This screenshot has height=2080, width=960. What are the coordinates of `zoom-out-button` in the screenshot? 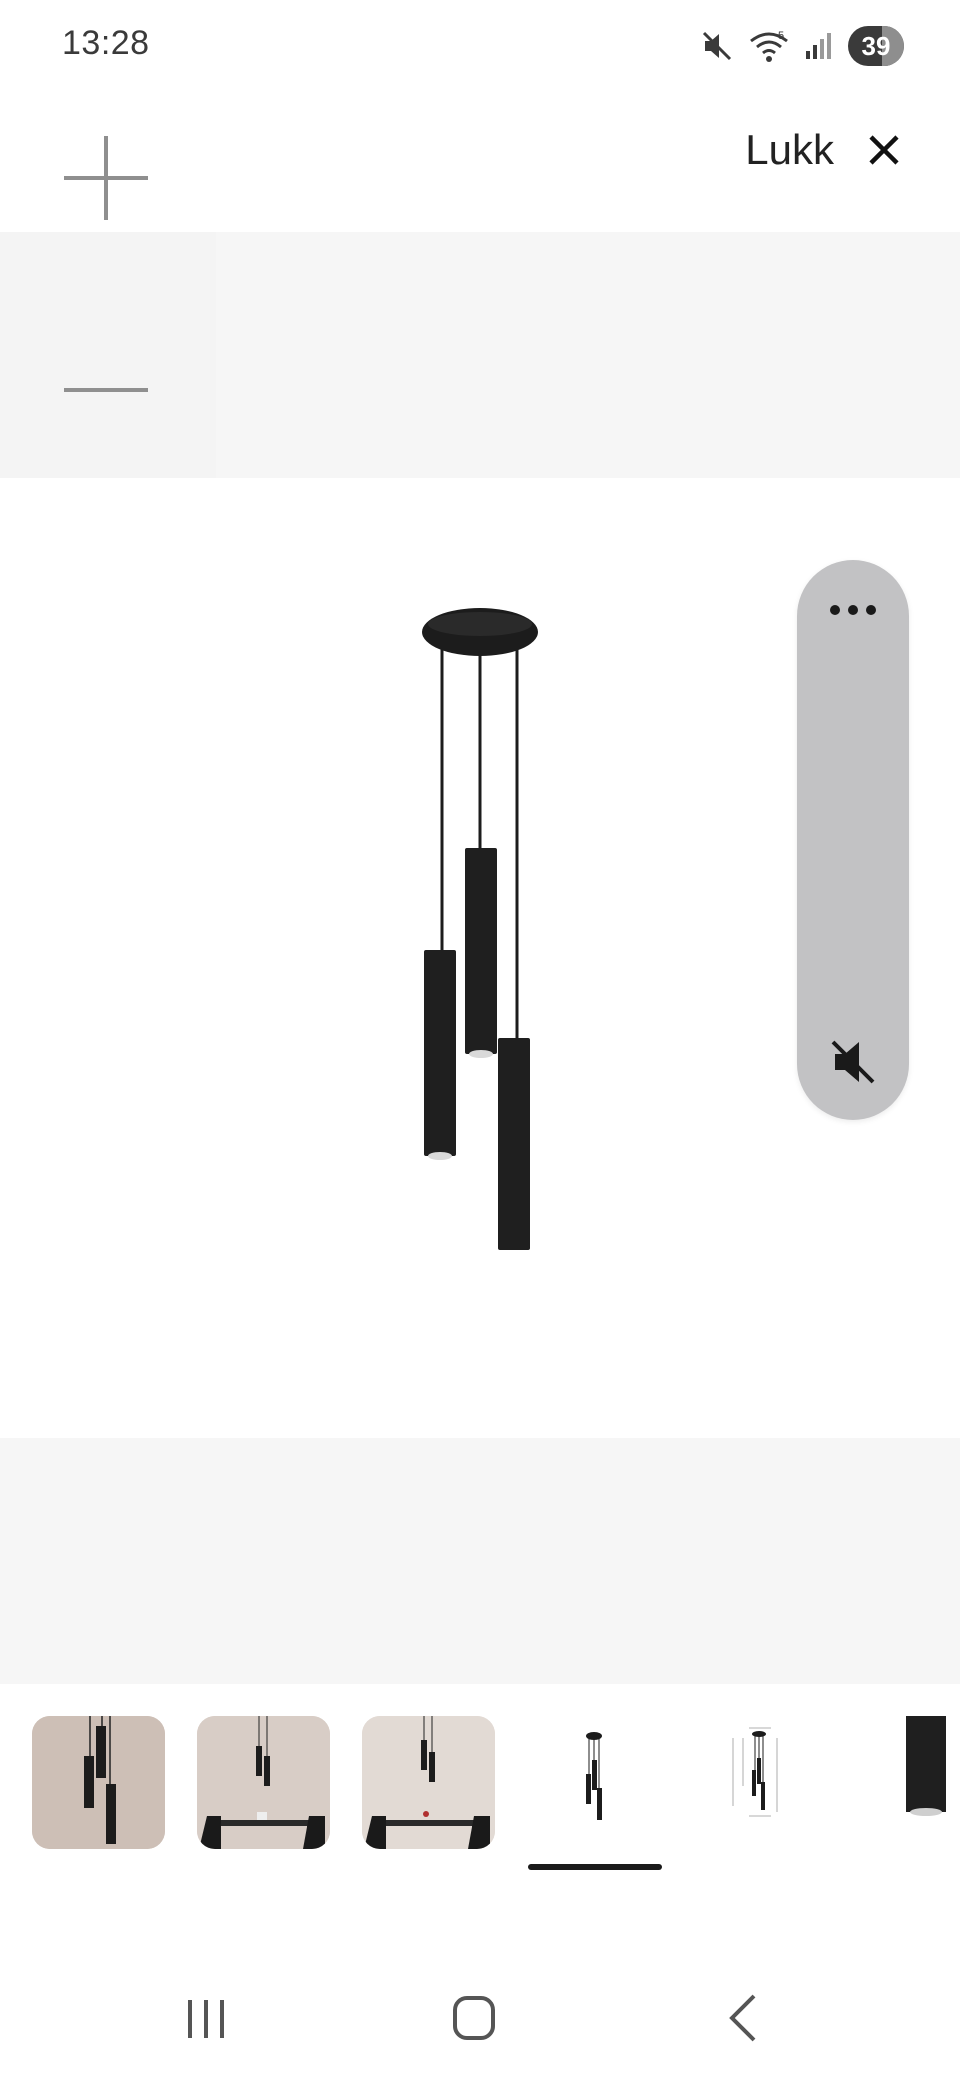 It's located at (106, 390).